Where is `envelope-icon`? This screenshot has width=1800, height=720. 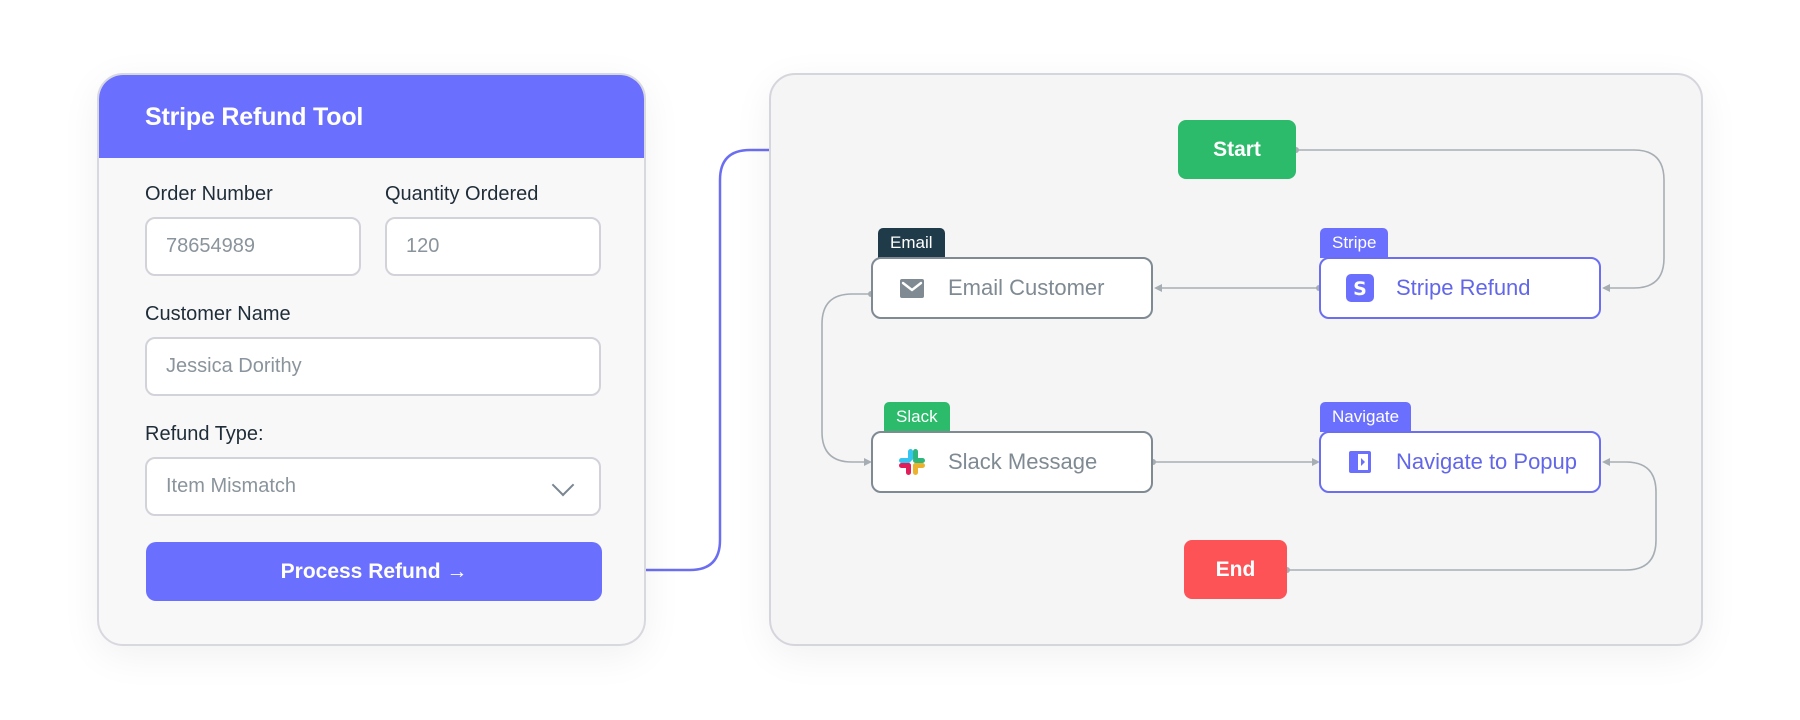 envelope-icon is located at coordinates (912, 288).